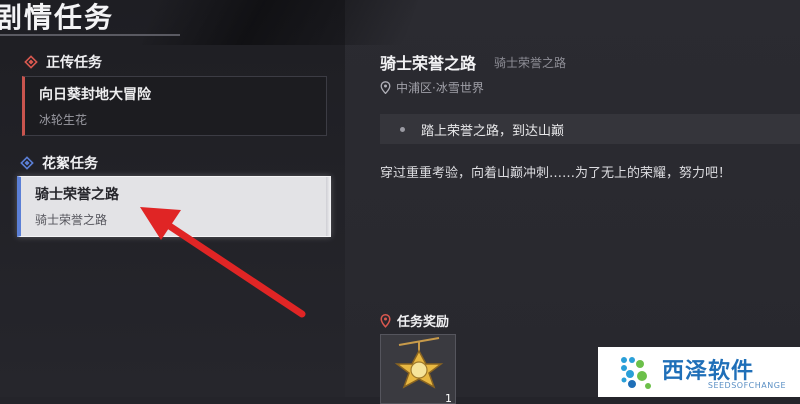 This screenshot has height=404, width=800. I want to click on location-text: 中浦区·冰雪世界, so click(440, 88).